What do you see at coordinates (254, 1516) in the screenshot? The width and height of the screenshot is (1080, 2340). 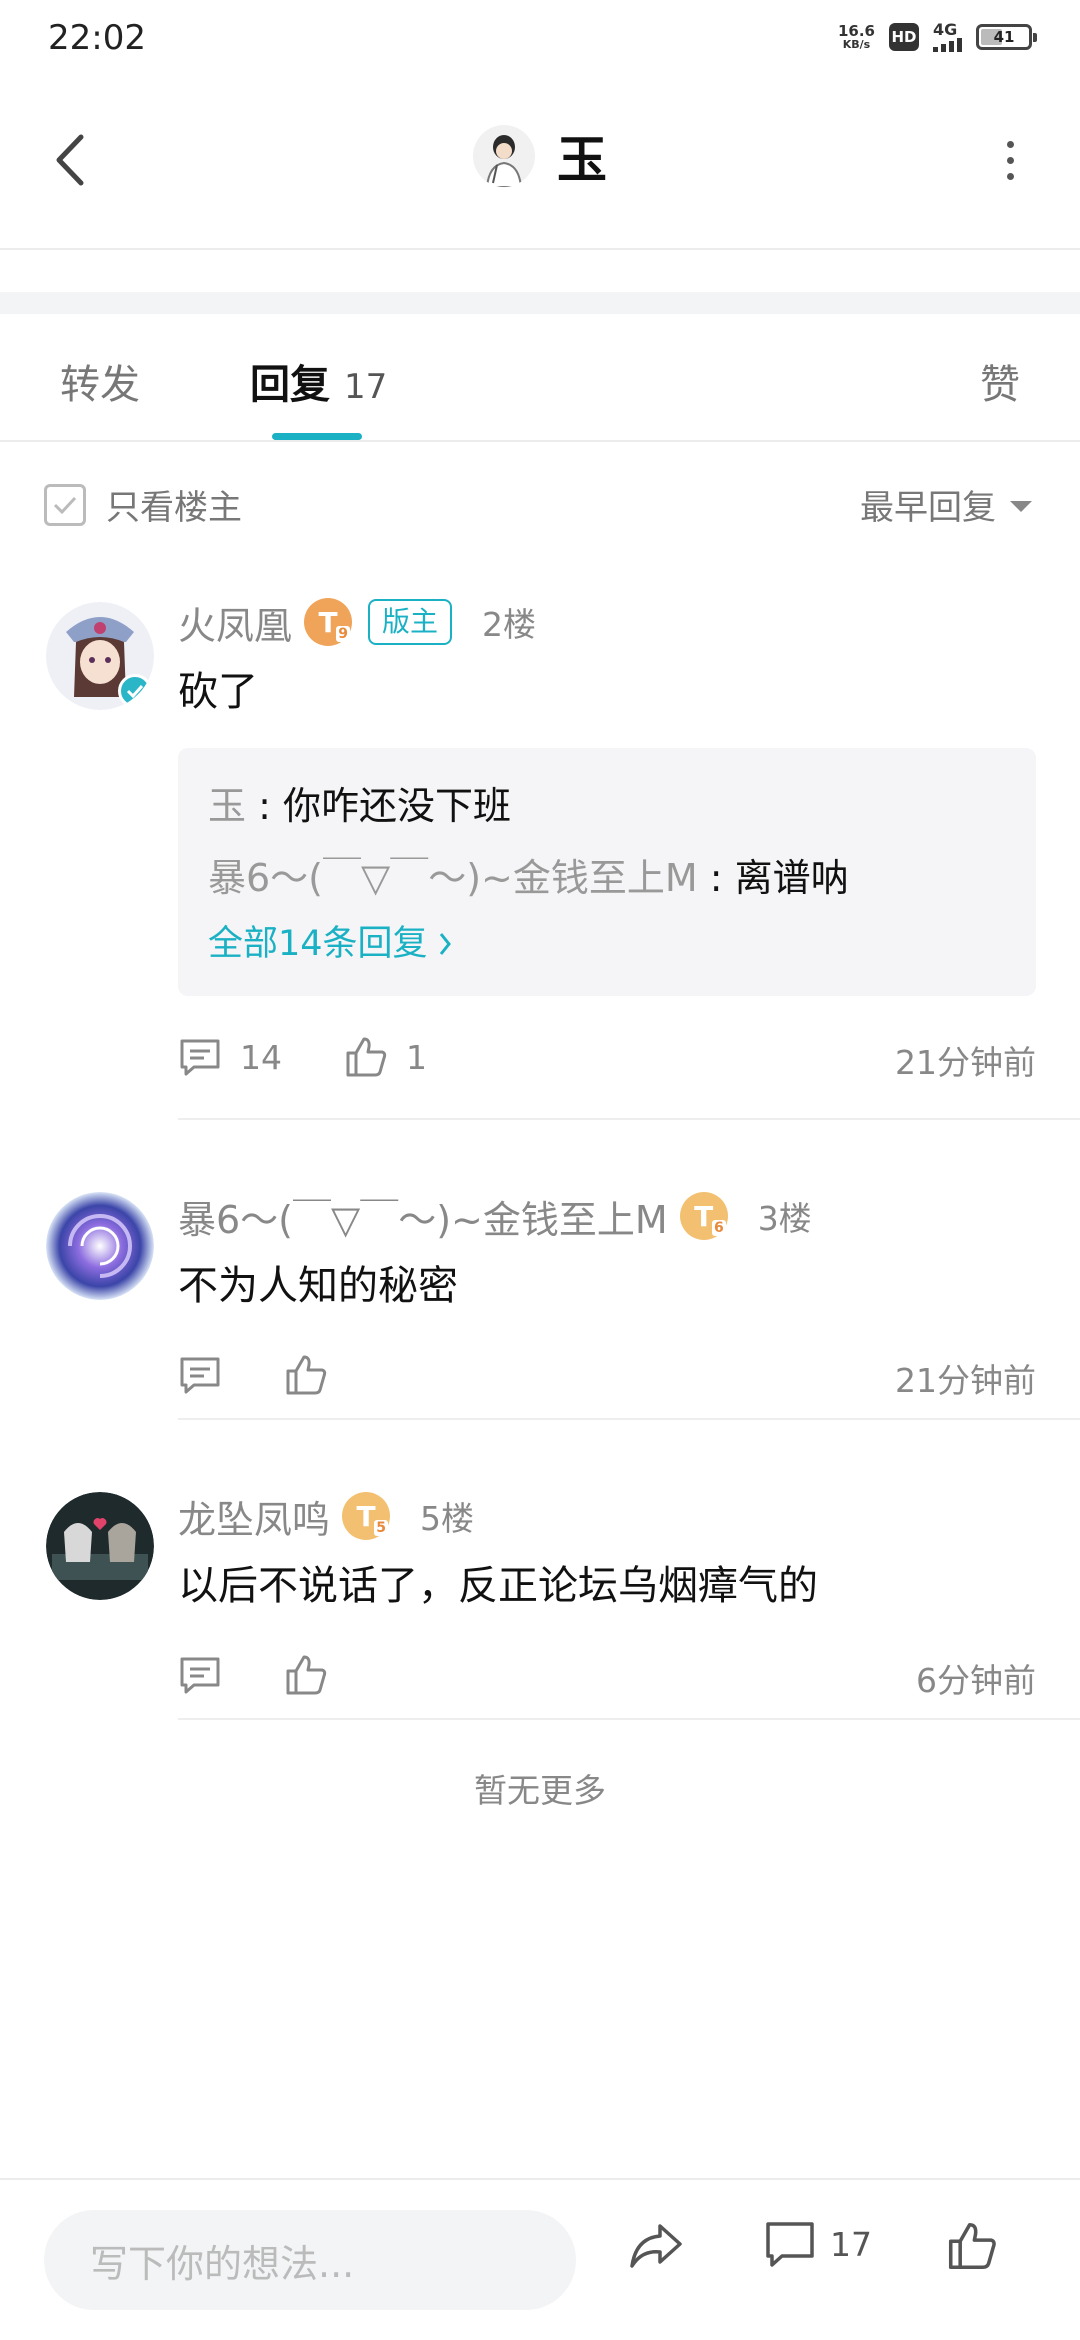 I see `username: 龙坠凤鸣` at bounding box center [254, 1516].